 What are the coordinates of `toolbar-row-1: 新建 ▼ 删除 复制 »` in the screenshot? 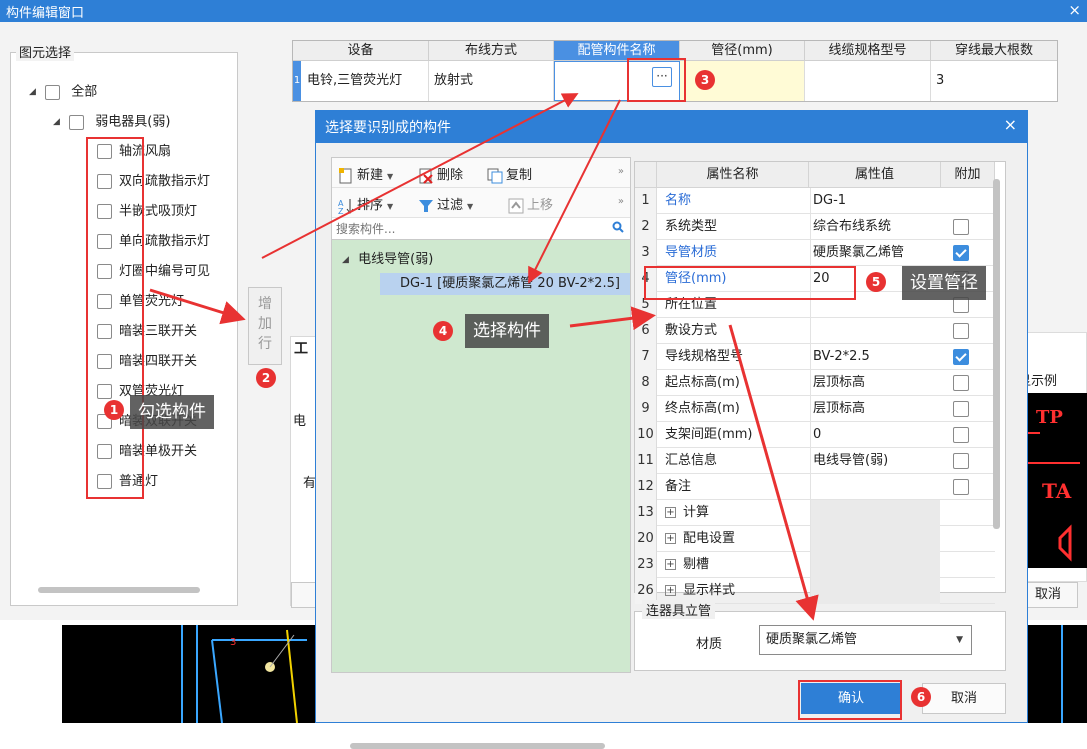 It's located at (481, 173).